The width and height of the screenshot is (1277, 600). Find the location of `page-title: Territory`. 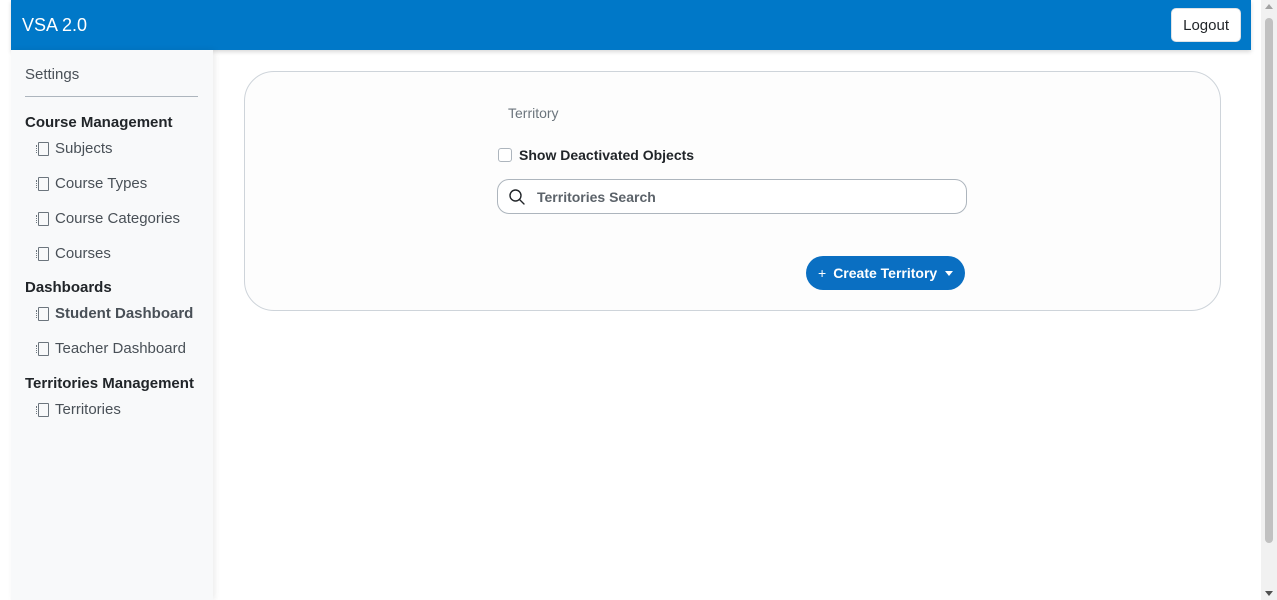

page-title: Territory is located at coordinates (533, 113).